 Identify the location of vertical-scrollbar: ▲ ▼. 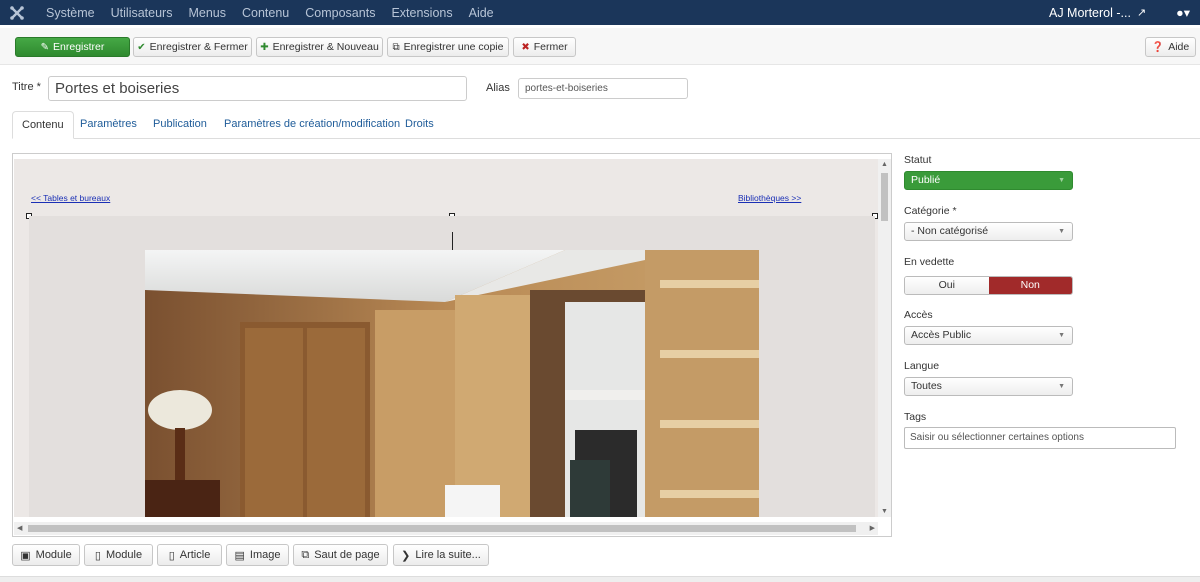
(884, 338).